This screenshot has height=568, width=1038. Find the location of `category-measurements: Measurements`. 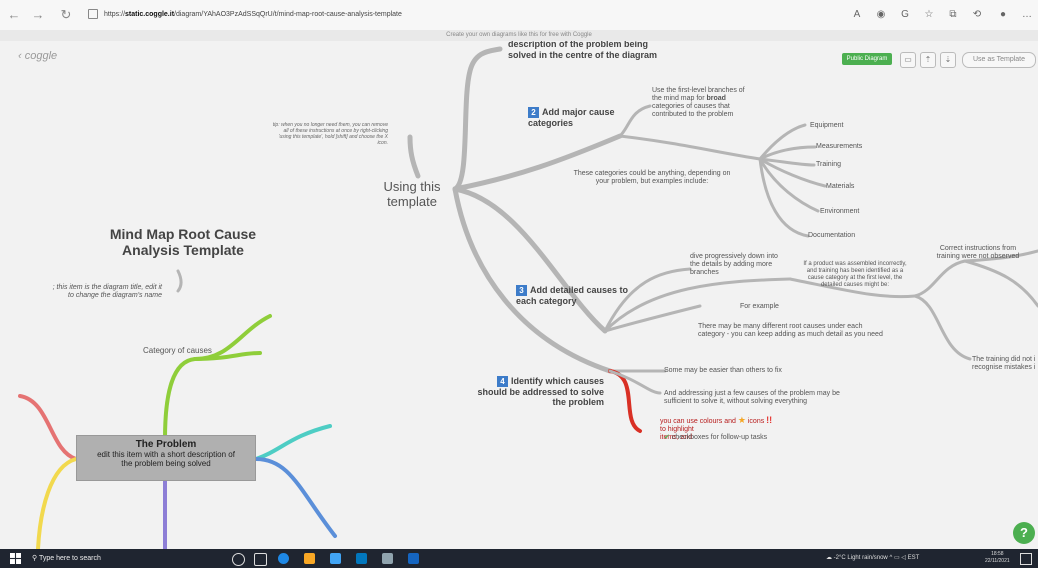

category-measurements: Measurements is located at coordinates (839, 147).